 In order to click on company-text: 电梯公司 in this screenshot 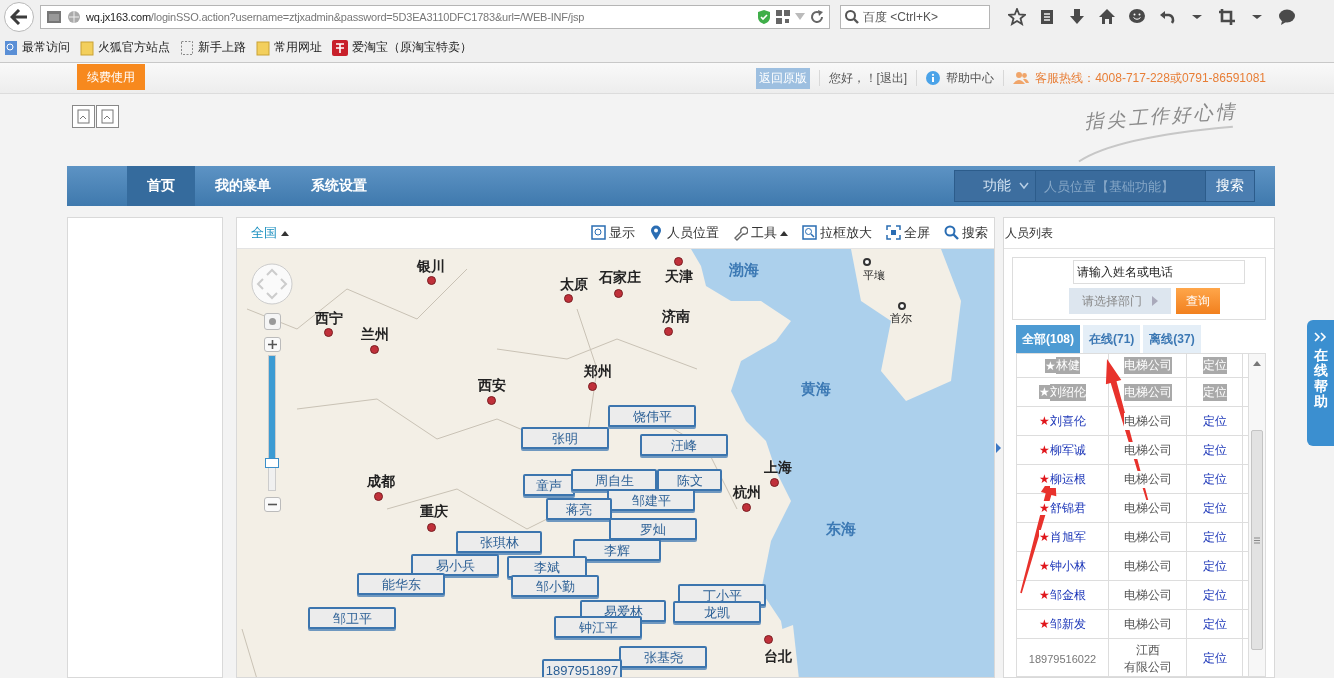, I will do `click(1147, 537)`.